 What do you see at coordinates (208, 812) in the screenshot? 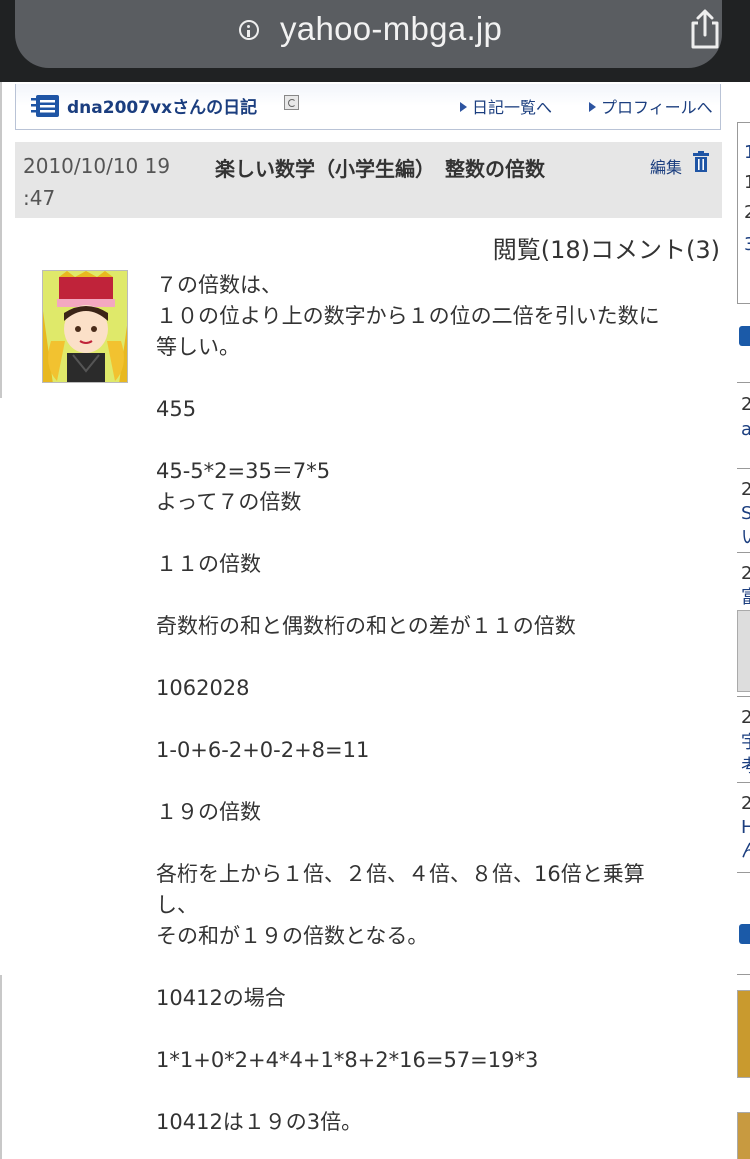
I see `entry-body-line: １９の倍数` at bounding box center [208, 812].